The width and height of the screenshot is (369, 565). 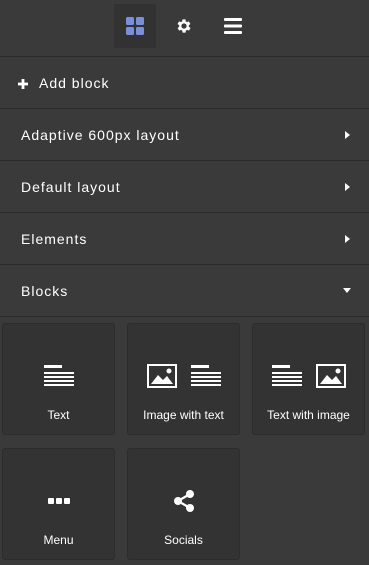 I want to click on block-tile-socials: Socials, so click(x=183, y=504).